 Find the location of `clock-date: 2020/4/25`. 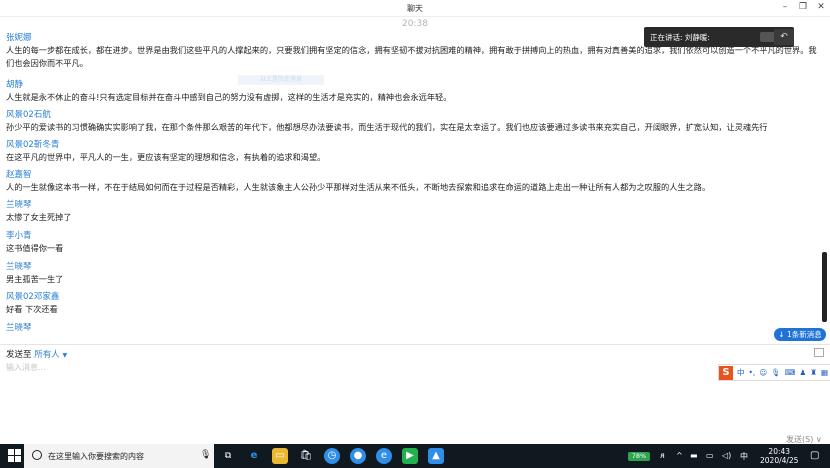

clock-date: 2020/4/25 is located at coordinates (779, 460).